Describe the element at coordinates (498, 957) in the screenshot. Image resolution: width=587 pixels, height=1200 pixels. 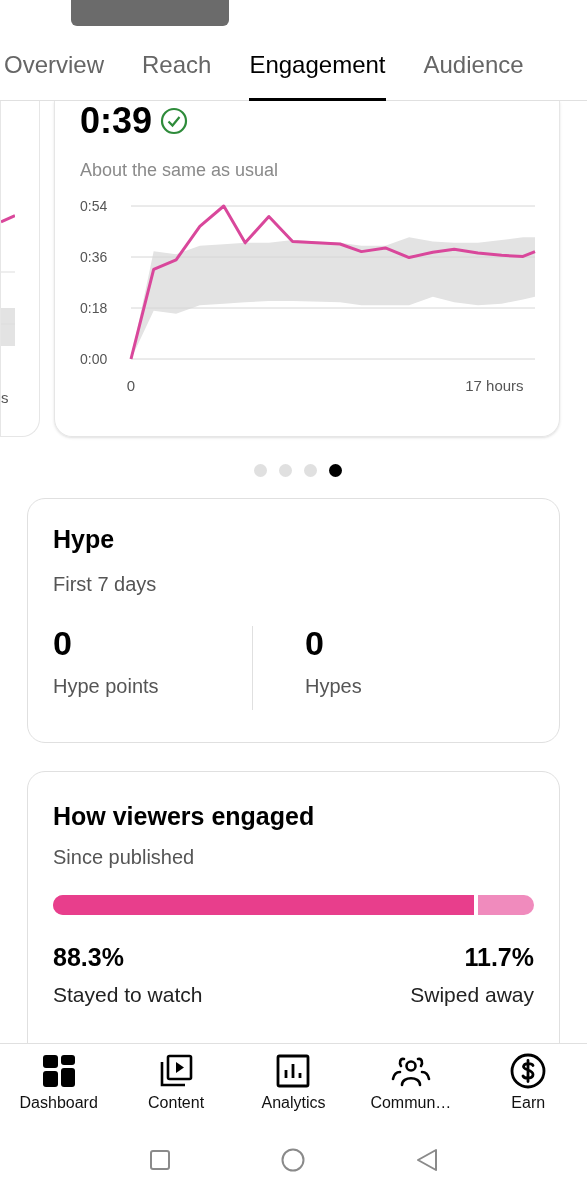
I see `stat-value: 11.7%` at that location.